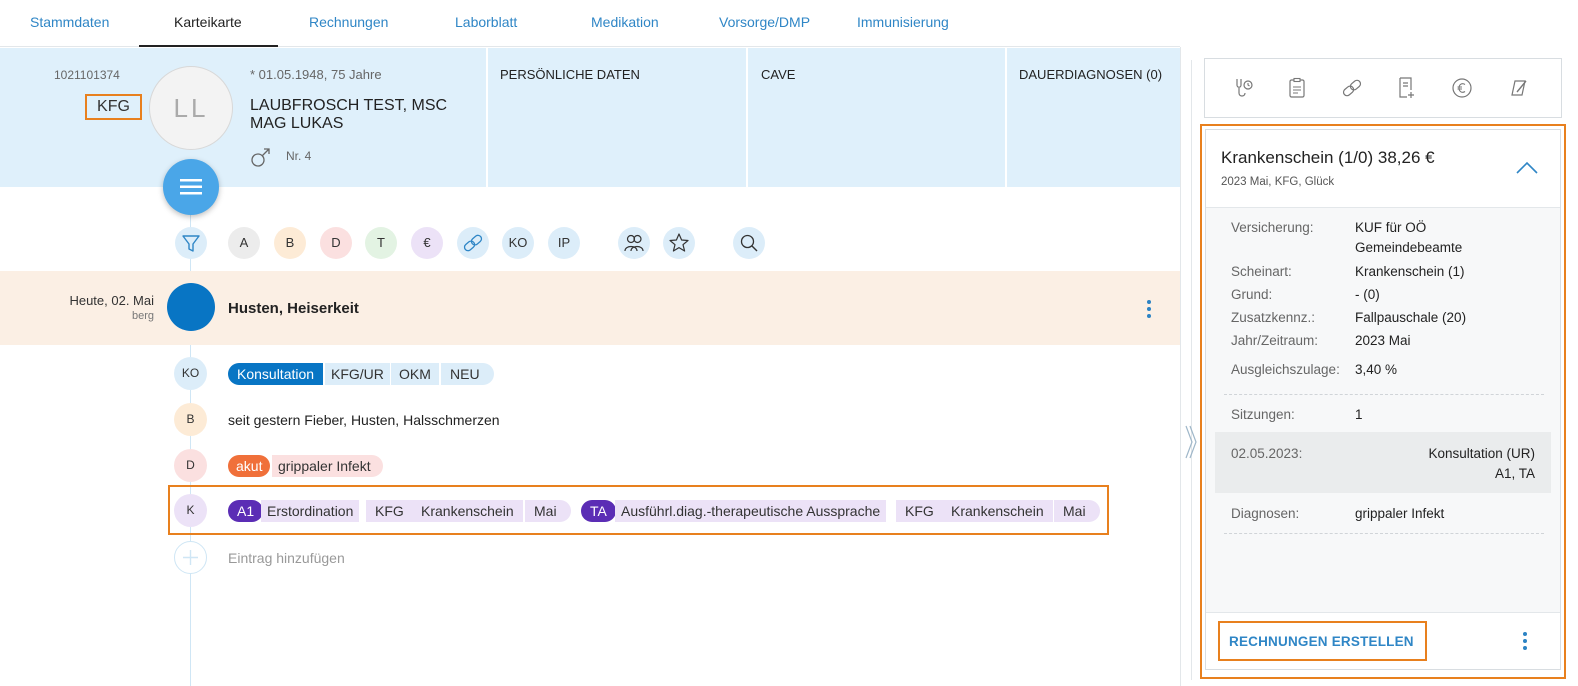 The height and width of the screenshot is (686, 1578). What do you see at coordinates (310, 511) in the screenshot?
I see `k-chip-erstordination: Erstordination` at bounding box center [310, 511].